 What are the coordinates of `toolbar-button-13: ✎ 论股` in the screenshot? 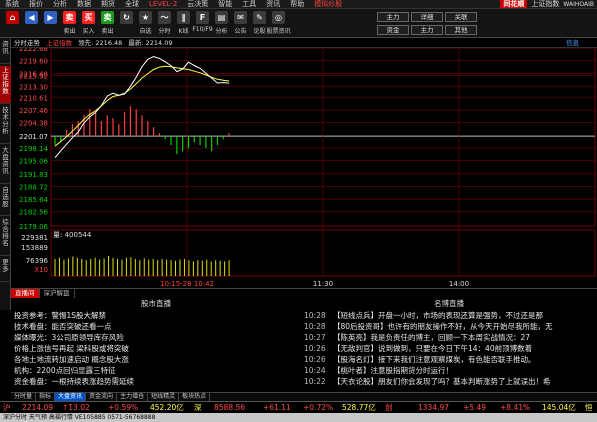 It's located at (259, 22).